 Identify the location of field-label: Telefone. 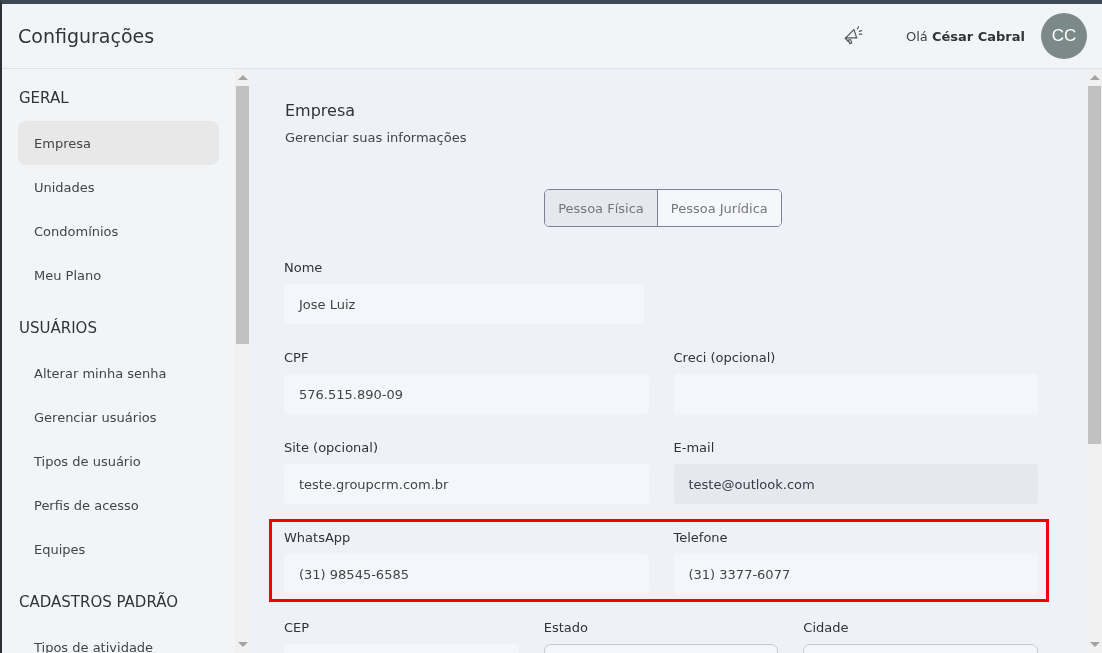
(701, 538).